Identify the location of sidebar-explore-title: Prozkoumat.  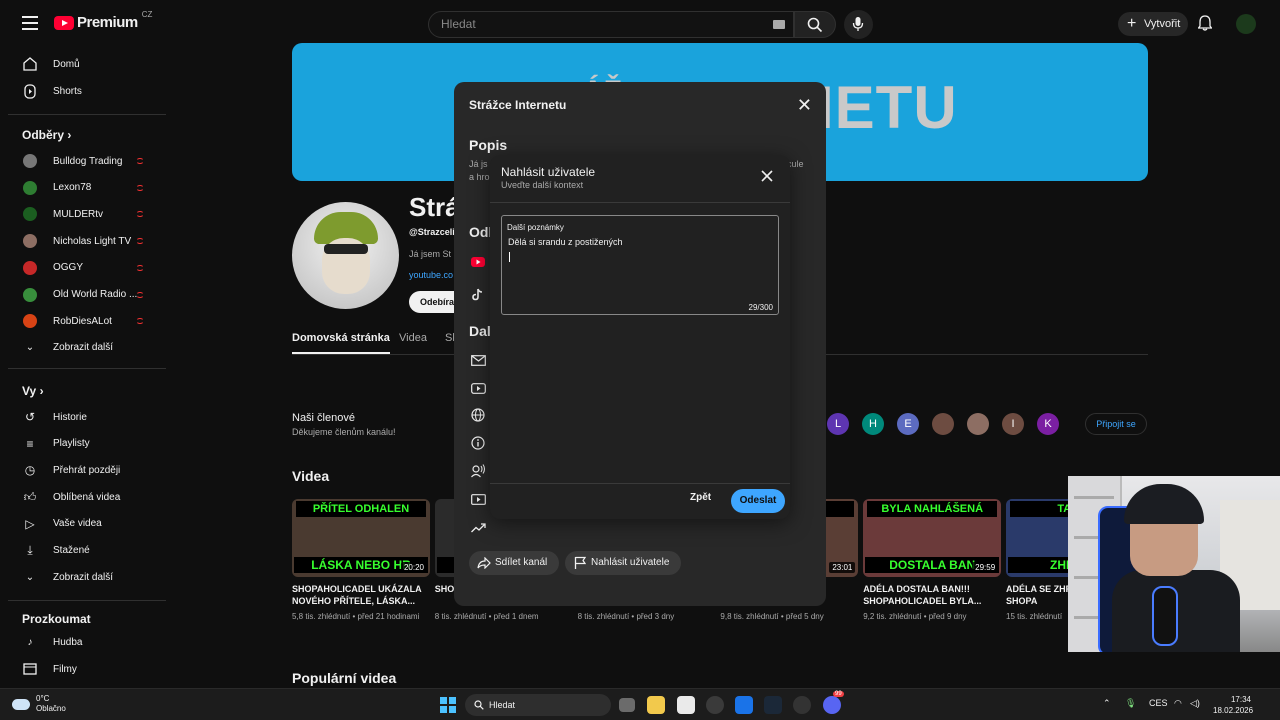
(56, 619).